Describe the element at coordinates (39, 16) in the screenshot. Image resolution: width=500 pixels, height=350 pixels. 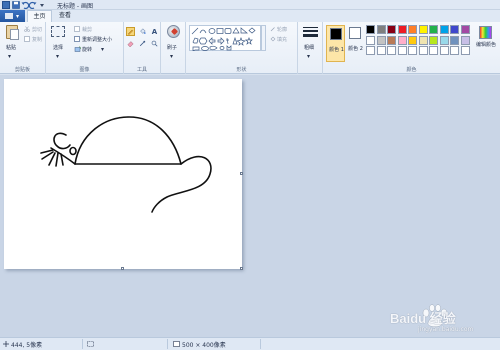
I see `tab-home: 主页` at that location.